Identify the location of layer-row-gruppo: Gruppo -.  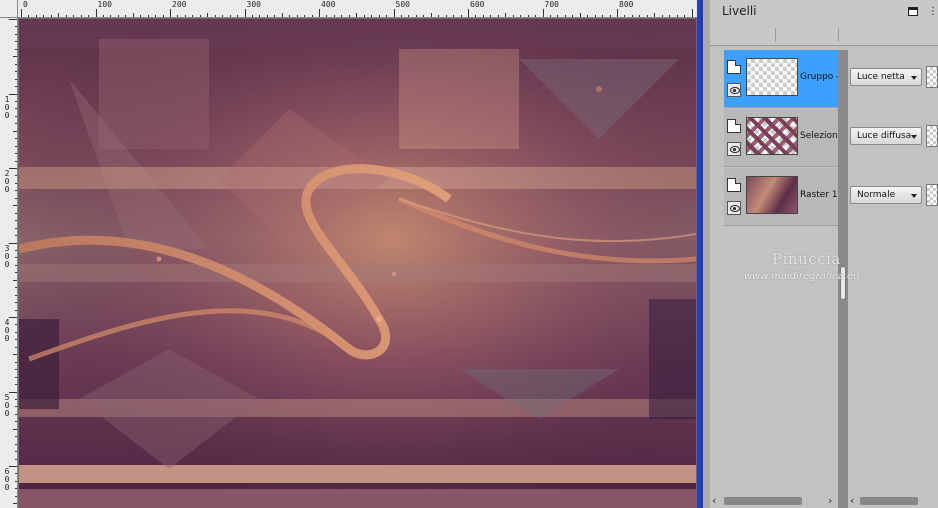
(782, 79).